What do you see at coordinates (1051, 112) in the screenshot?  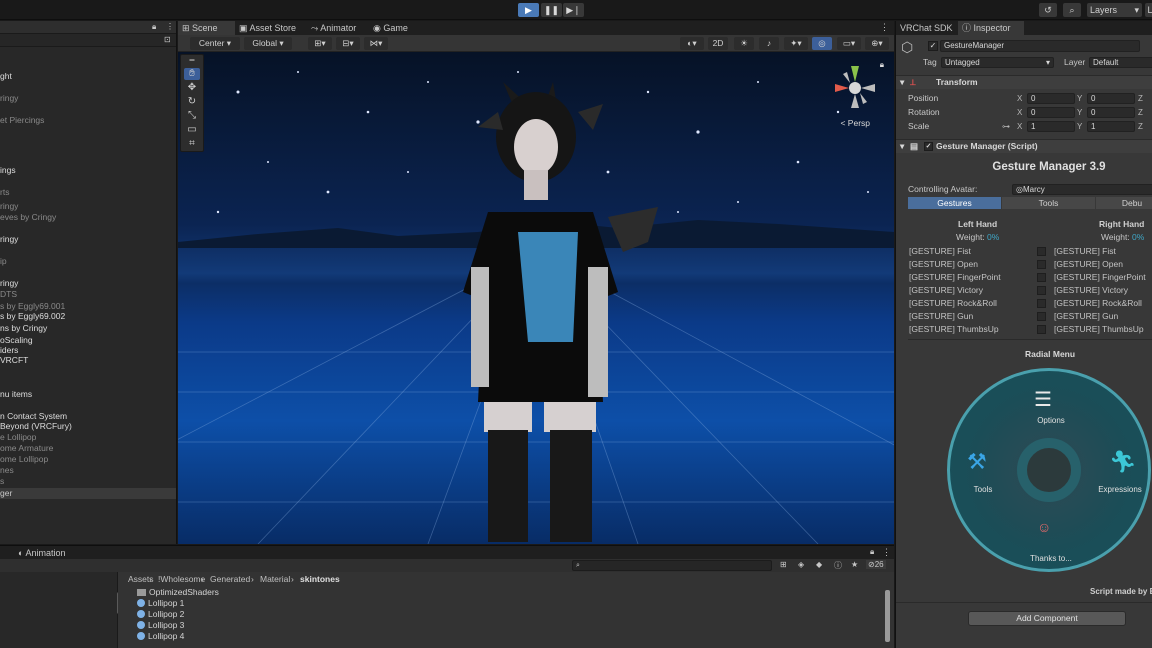 I see `rotation-x-field: 0` at bounding box center [1051, 112].